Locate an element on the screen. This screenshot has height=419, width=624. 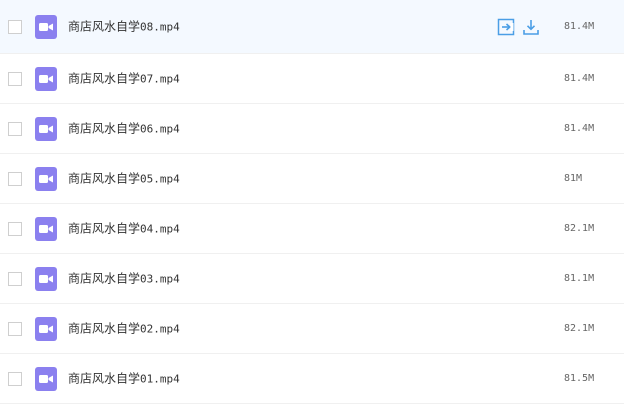
file-row: 商店风水自学02.mp4 82.1M is located at coordinates (312, 329).